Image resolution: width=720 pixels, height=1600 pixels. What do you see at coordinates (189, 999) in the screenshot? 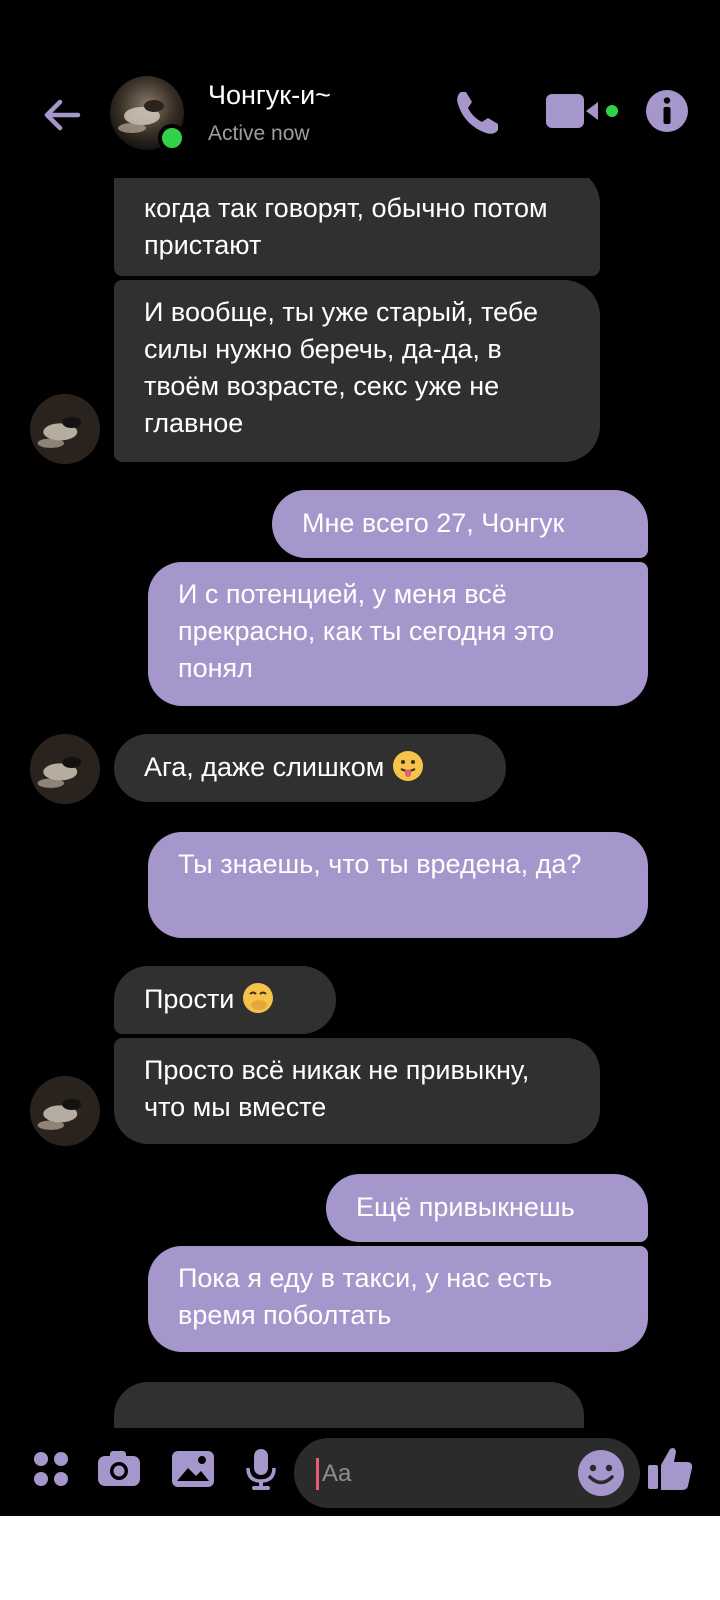
I see `message-text: Прости` at bounding box center [189, 999].